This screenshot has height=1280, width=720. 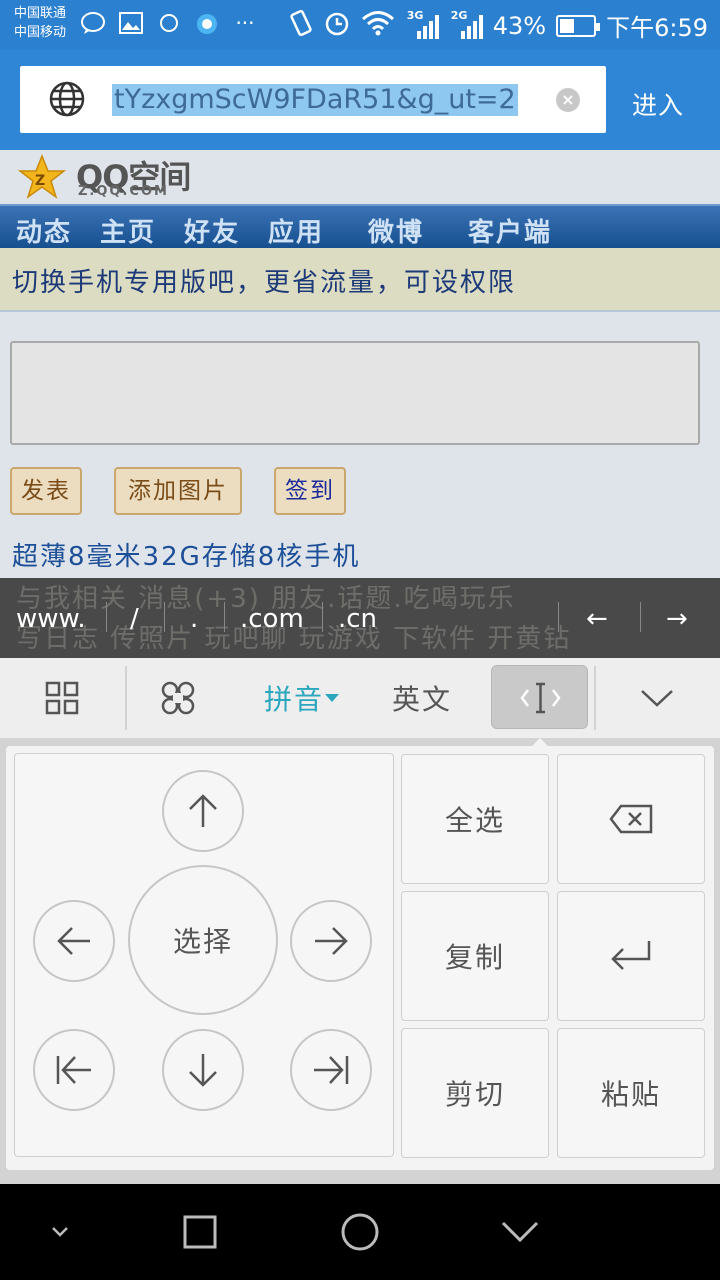 What do you see at coordinates (475, 819) in the screenshot?
I see `select-all-button: 全选` at bounding box center [475, 819].